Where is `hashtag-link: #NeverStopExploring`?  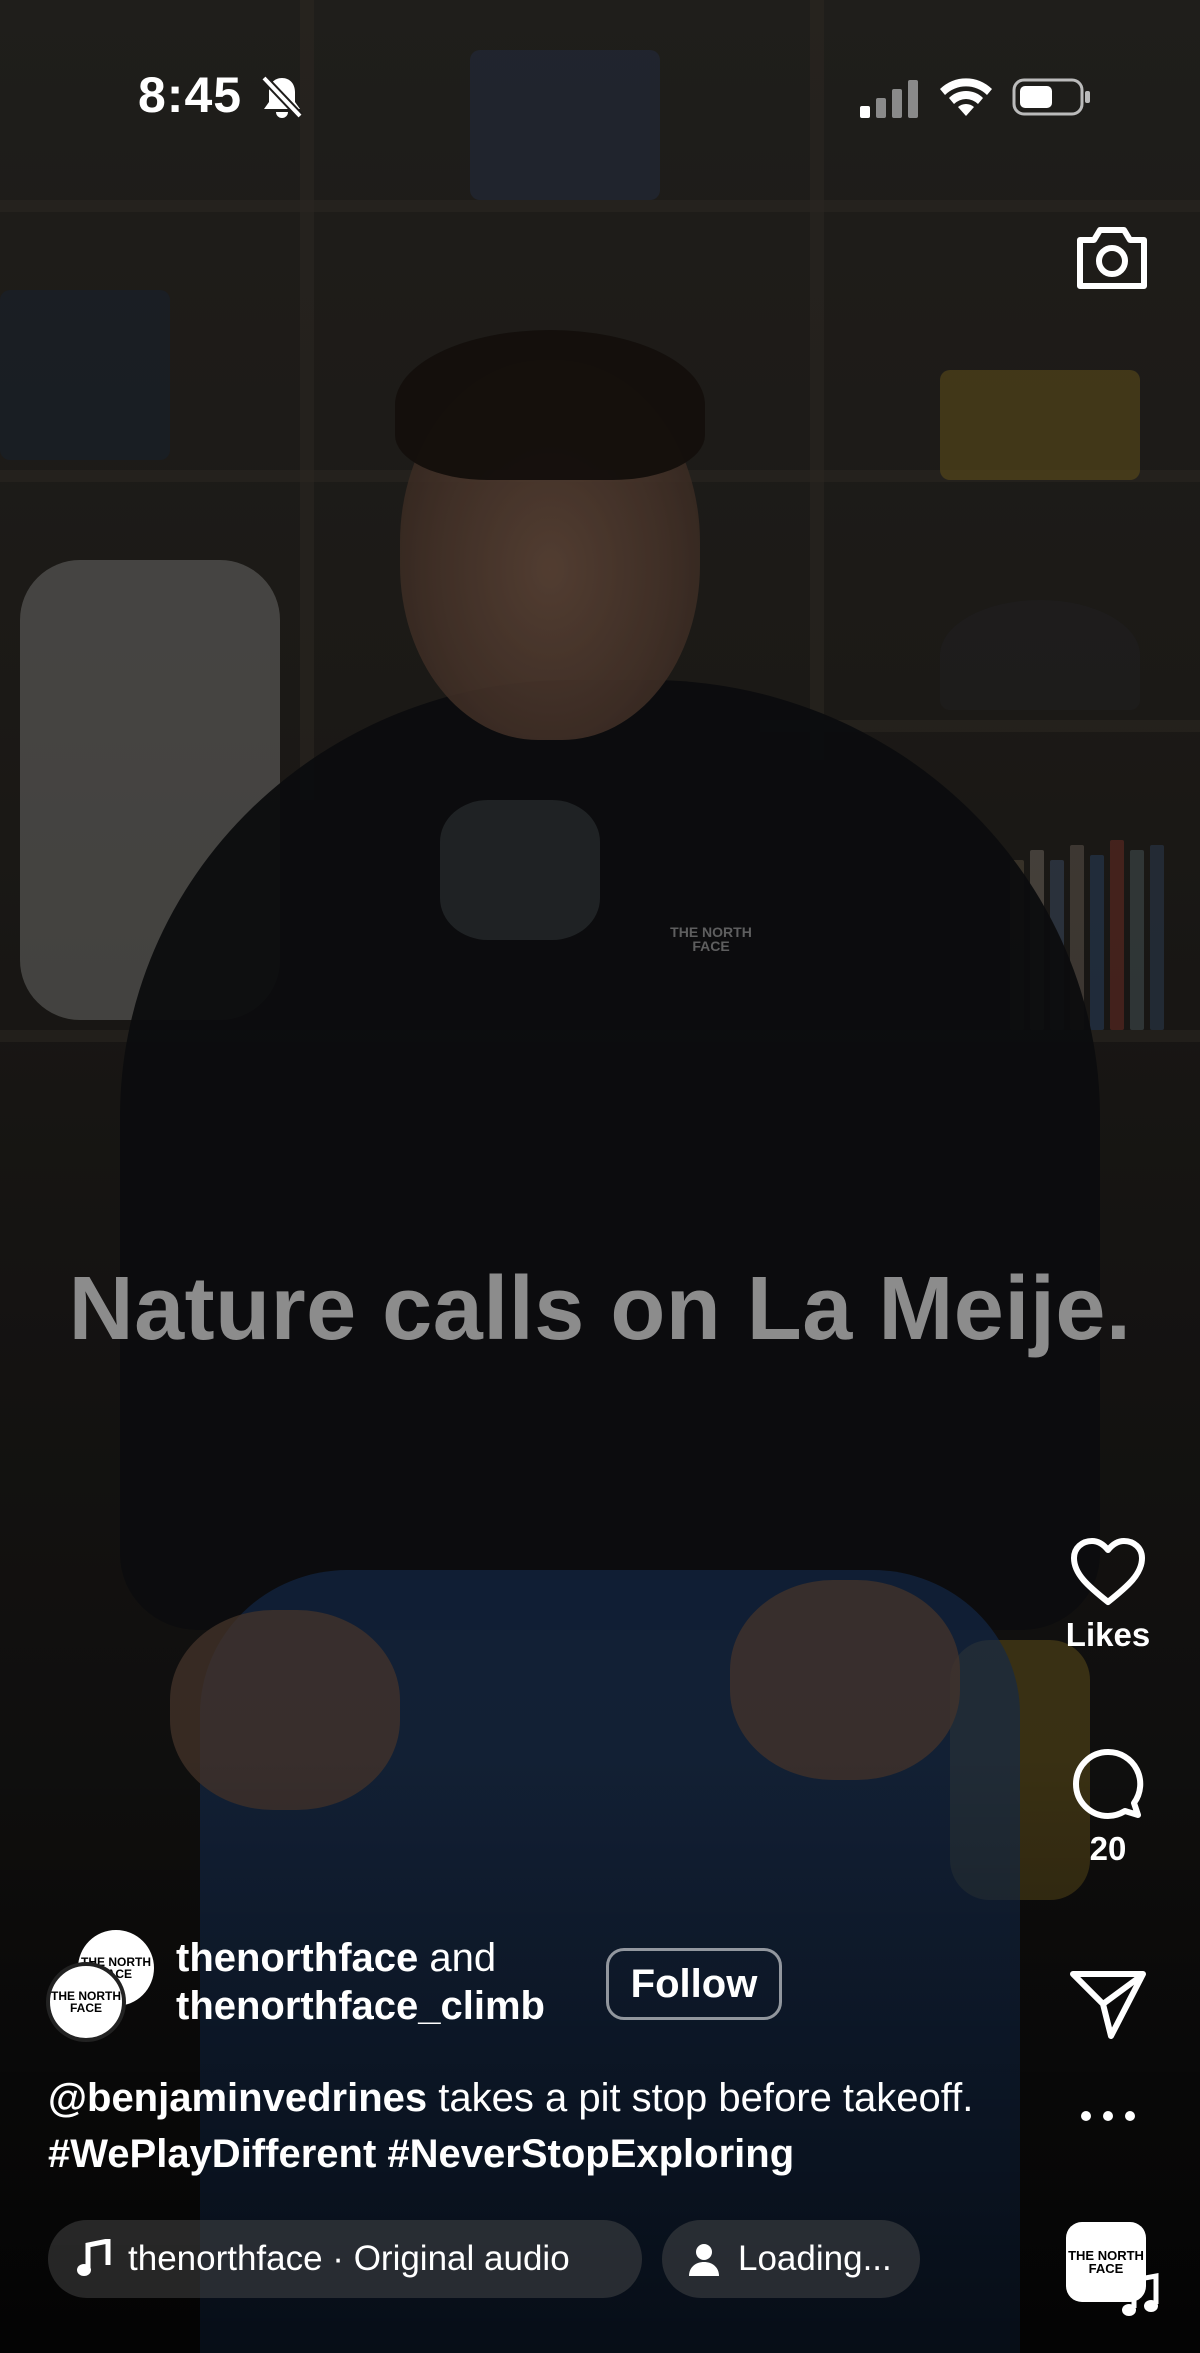 hashtag-link: #NeverStopExploring is located at coordinates (590, 2154).